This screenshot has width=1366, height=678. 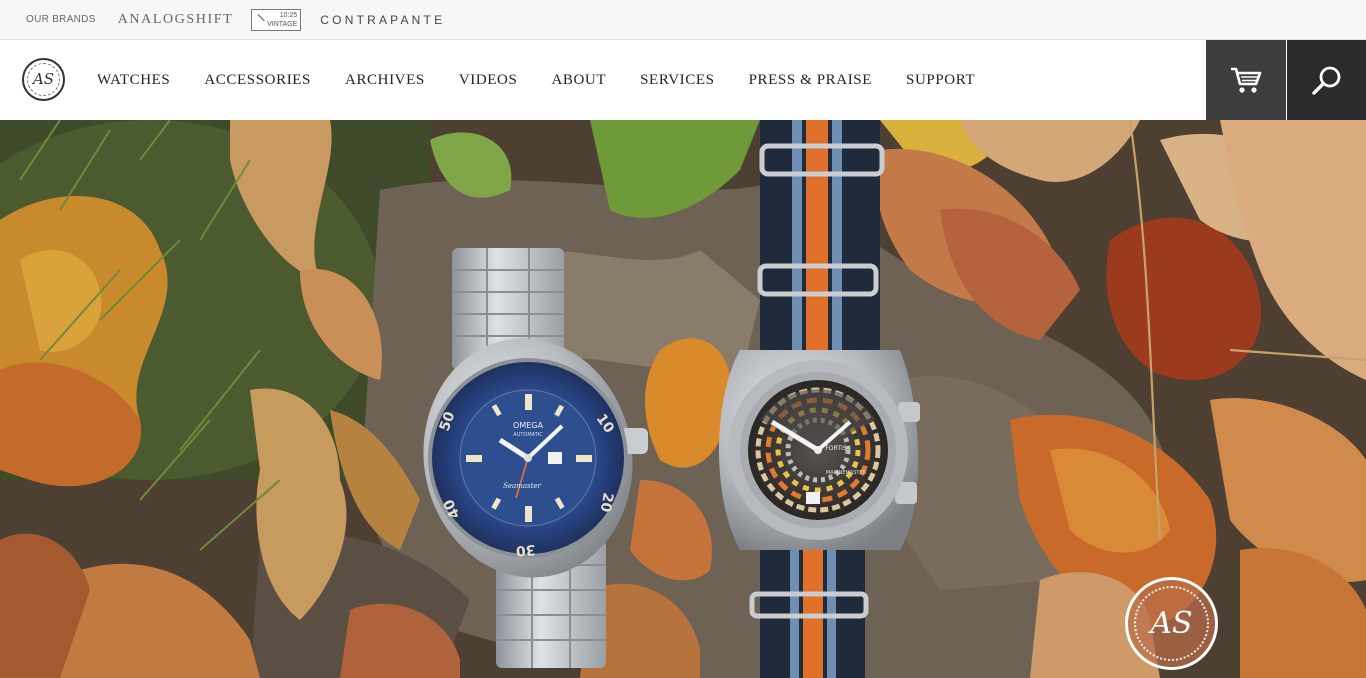 What do you see at coordinates (176, 20) in the screenshot?
I see `brand-link-analogshift: ANALOGSHIFT` at bounding box center [176, 20].